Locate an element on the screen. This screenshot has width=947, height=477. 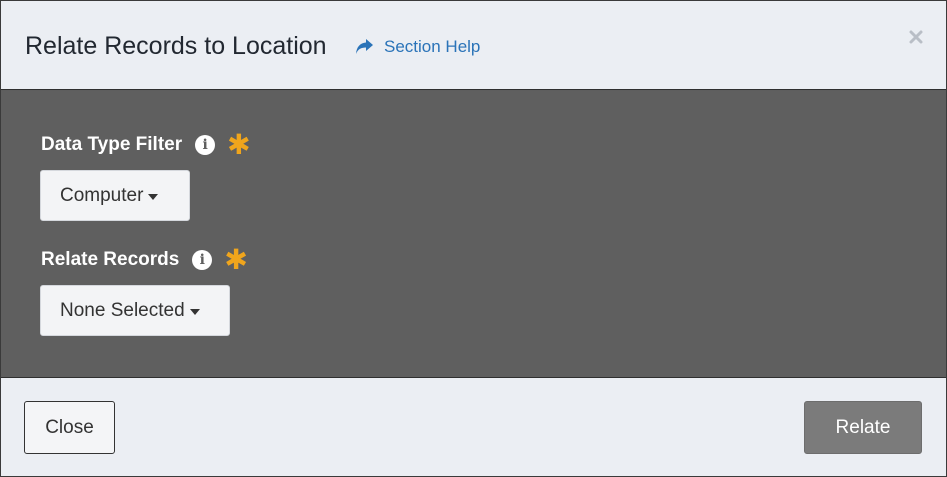
close-button: Close is located at coordinates (69, 427).